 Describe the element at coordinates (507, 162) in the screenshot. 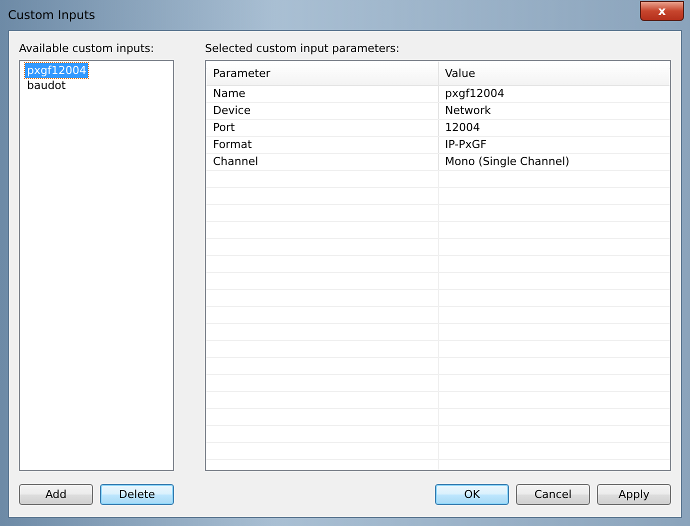

I see `table-cell-text: Mono (Single Channel)` at that location.